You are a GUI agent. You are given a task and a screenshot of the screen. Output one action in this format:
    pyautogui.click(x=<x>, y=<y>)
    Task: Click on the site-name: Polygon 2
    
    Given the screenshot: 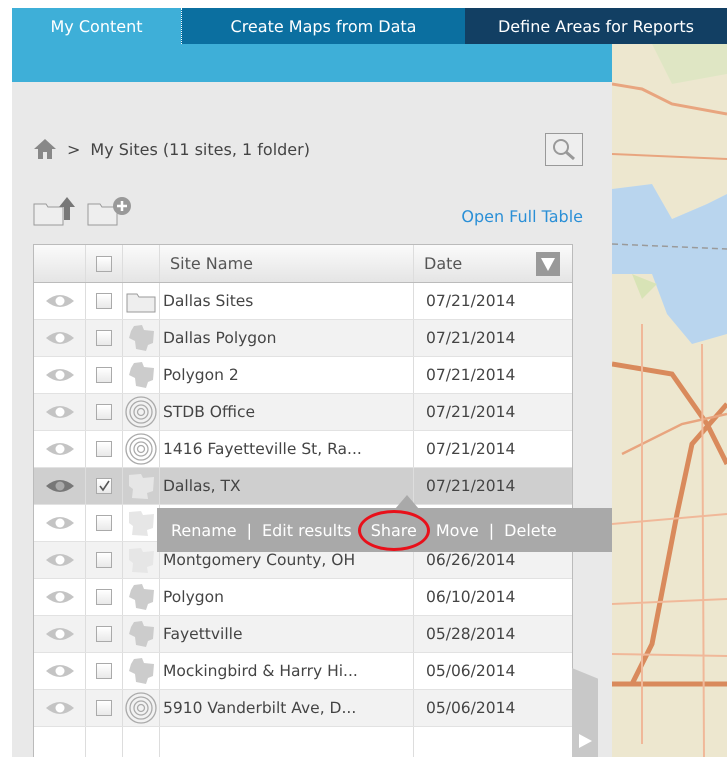 What is the action you would take?
    pyautogui.click(x=201, y=375)
    